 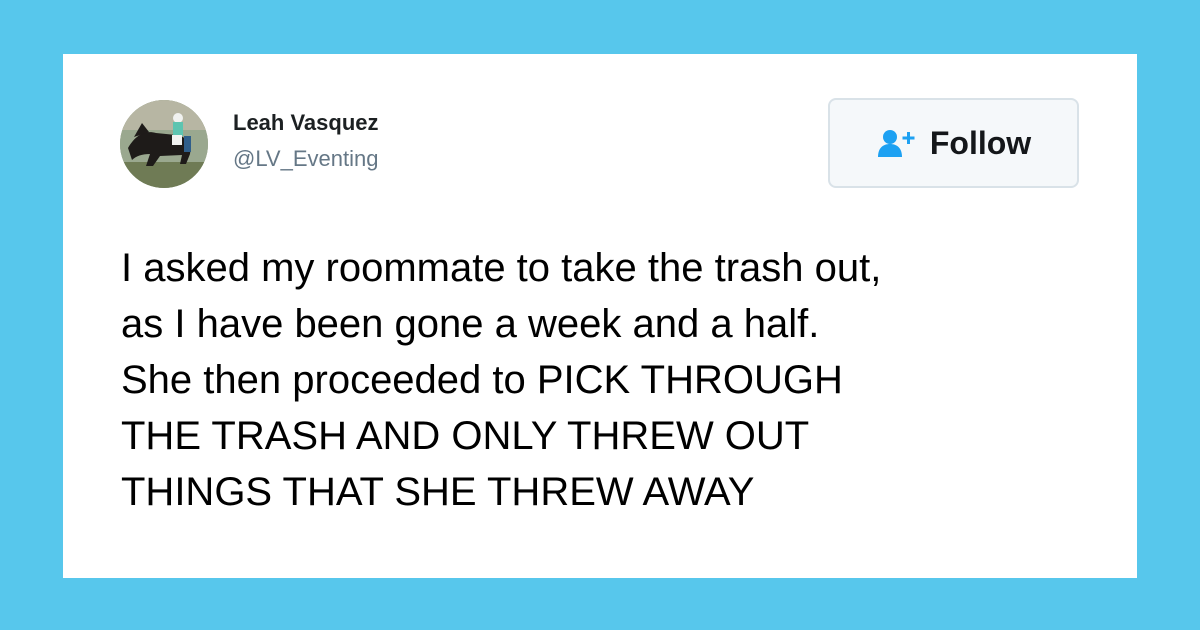 I want to click on tweet-line: as I have been gone a week and a half., so click(x=470, y=324).